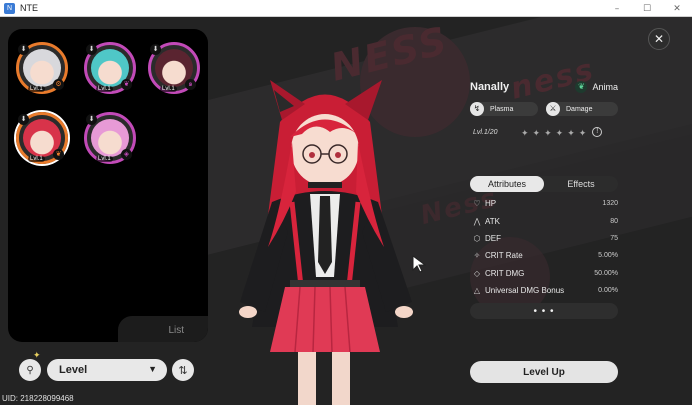 This screenshot has width=692, height=405. I want to click on info-tabs: Attributes Effects, so click(544, 184).